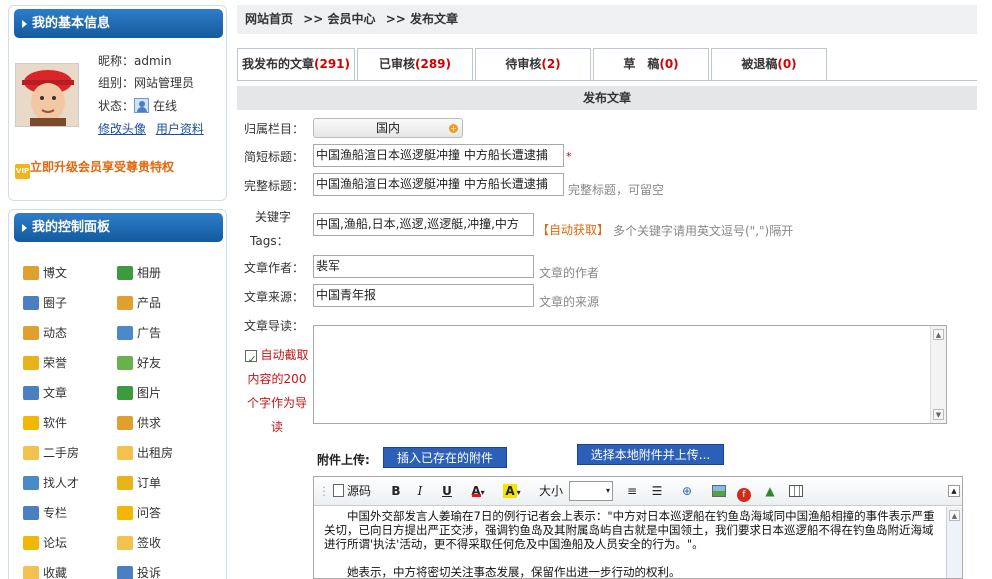  I want to click on flash-icon: f, so click(744, 492).